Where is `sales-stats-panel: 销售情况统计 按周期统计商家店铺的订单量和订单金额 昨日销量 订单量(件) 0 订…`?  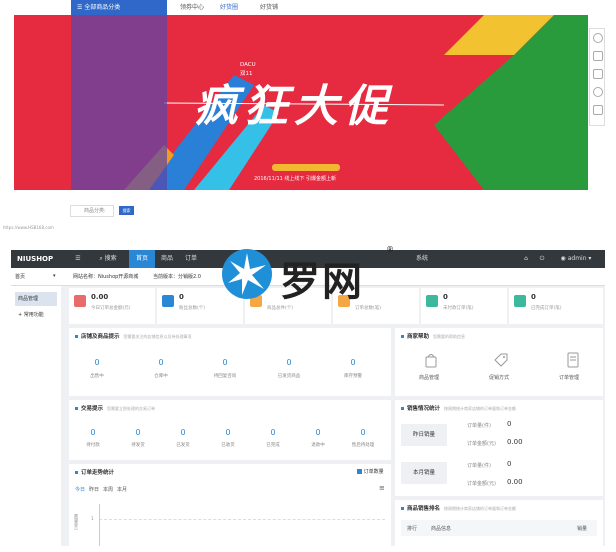 sales-stats-panel: 销售情况统计 按周期统计商家店铺的订单量和订单金额 昨日销量 订单量(件) 0 订… is located at coordinates (499, 448).